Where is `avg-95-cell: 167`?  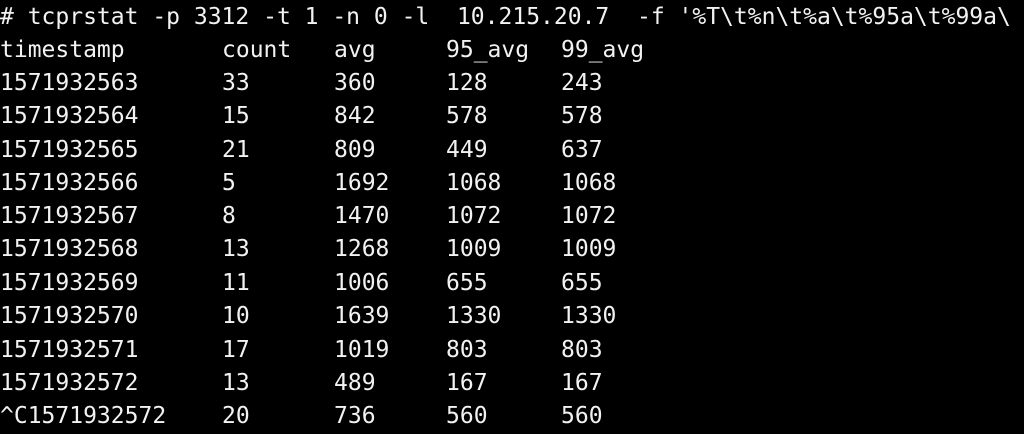
avg-95-cell: 167 is located at coordinates (467, 383).